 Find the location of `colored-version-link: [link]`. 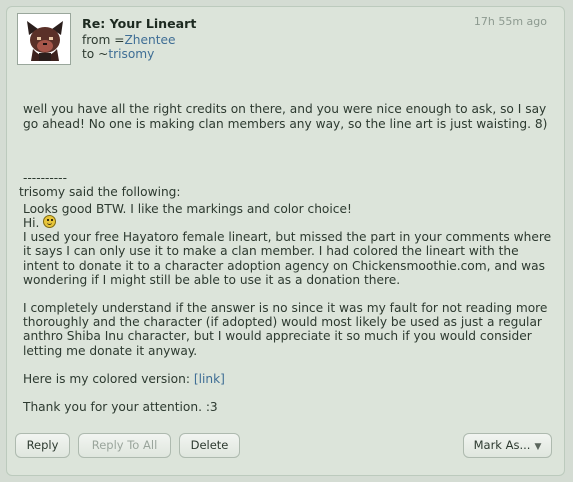

colored-version-link: [link] is located at coordinates (209, 379).